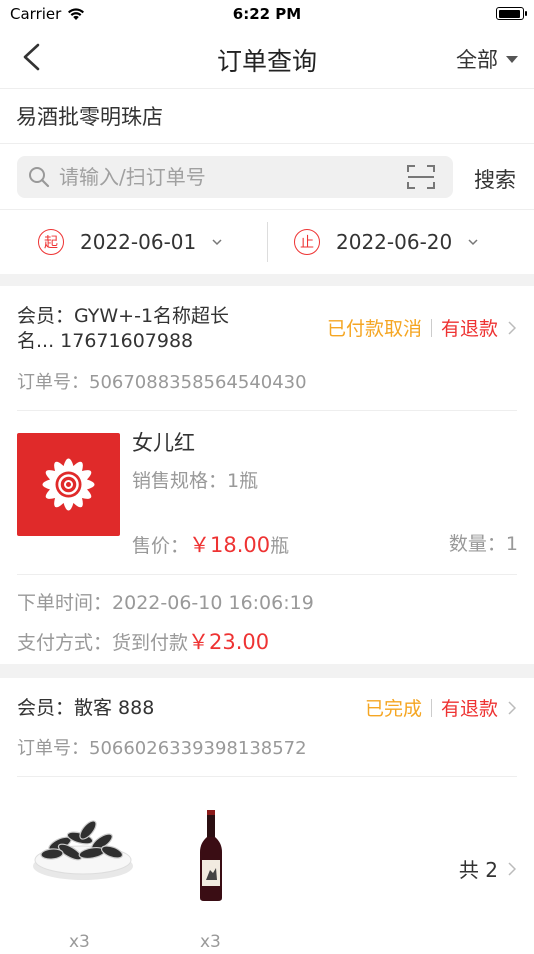 This screenshot has width=534, height=954. I want to click on order-status: 已付款取消 有退款, so click(421, 327).